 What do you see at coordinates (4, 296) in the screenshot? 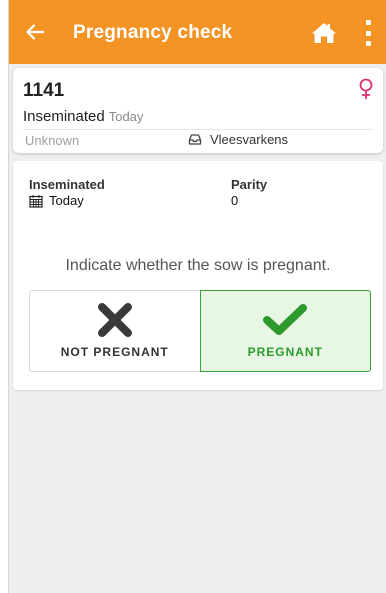
I see `left-edge-panel` at bounding box center [4, 296].